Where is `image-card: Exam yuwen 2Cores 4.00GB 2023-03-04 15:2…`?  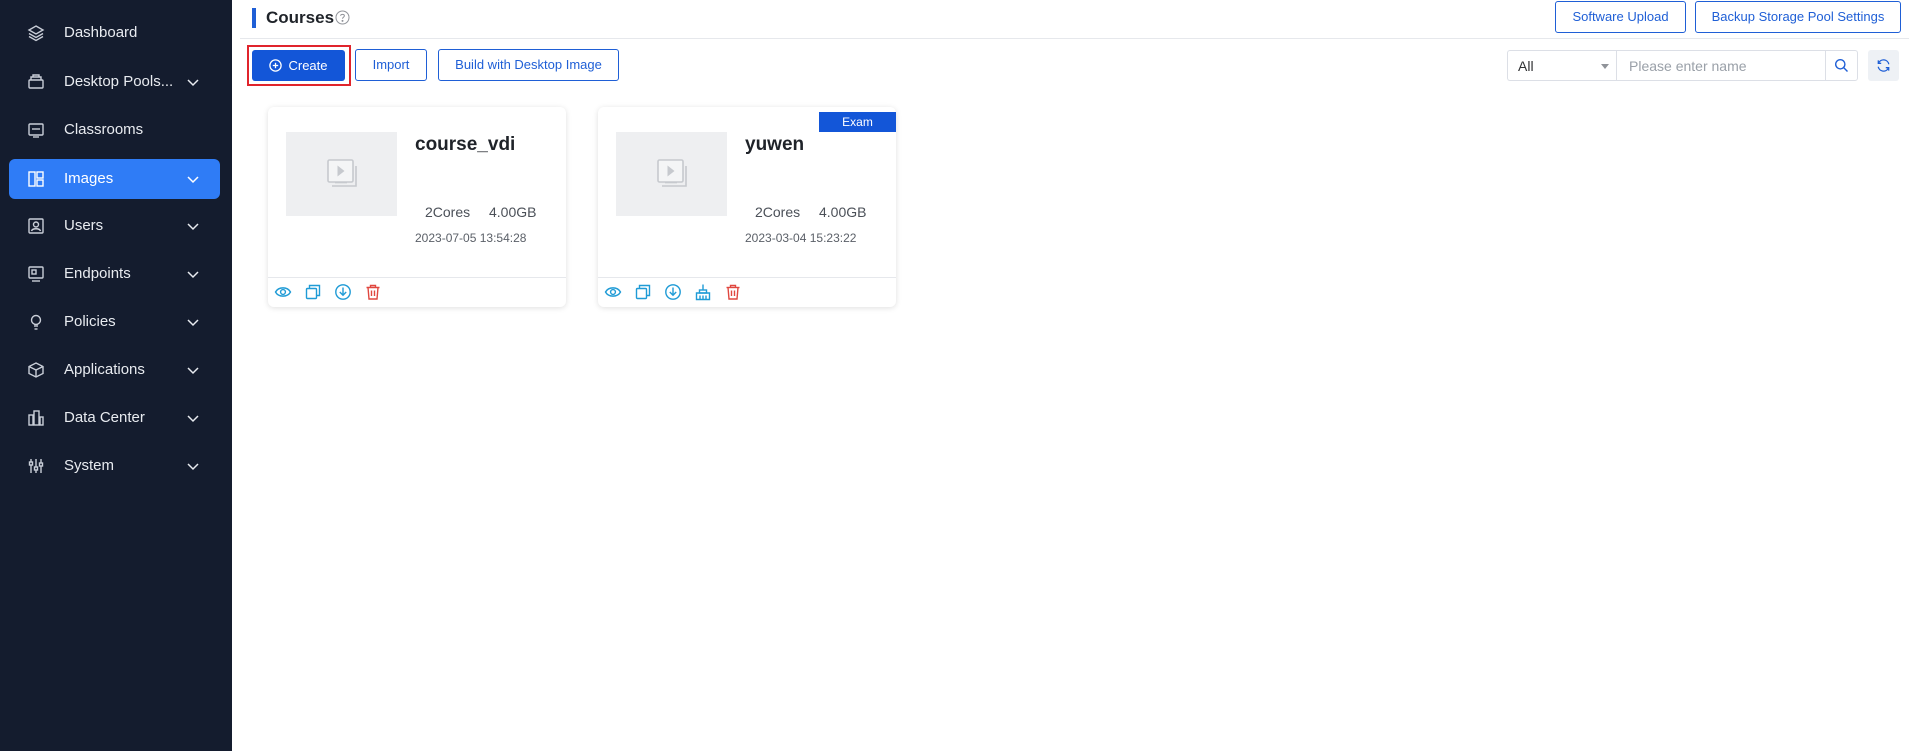 image-card: Exam yuwen 2Cores 4.00GB 2023-03-04 15:2… is located at coordinates (747, 207).